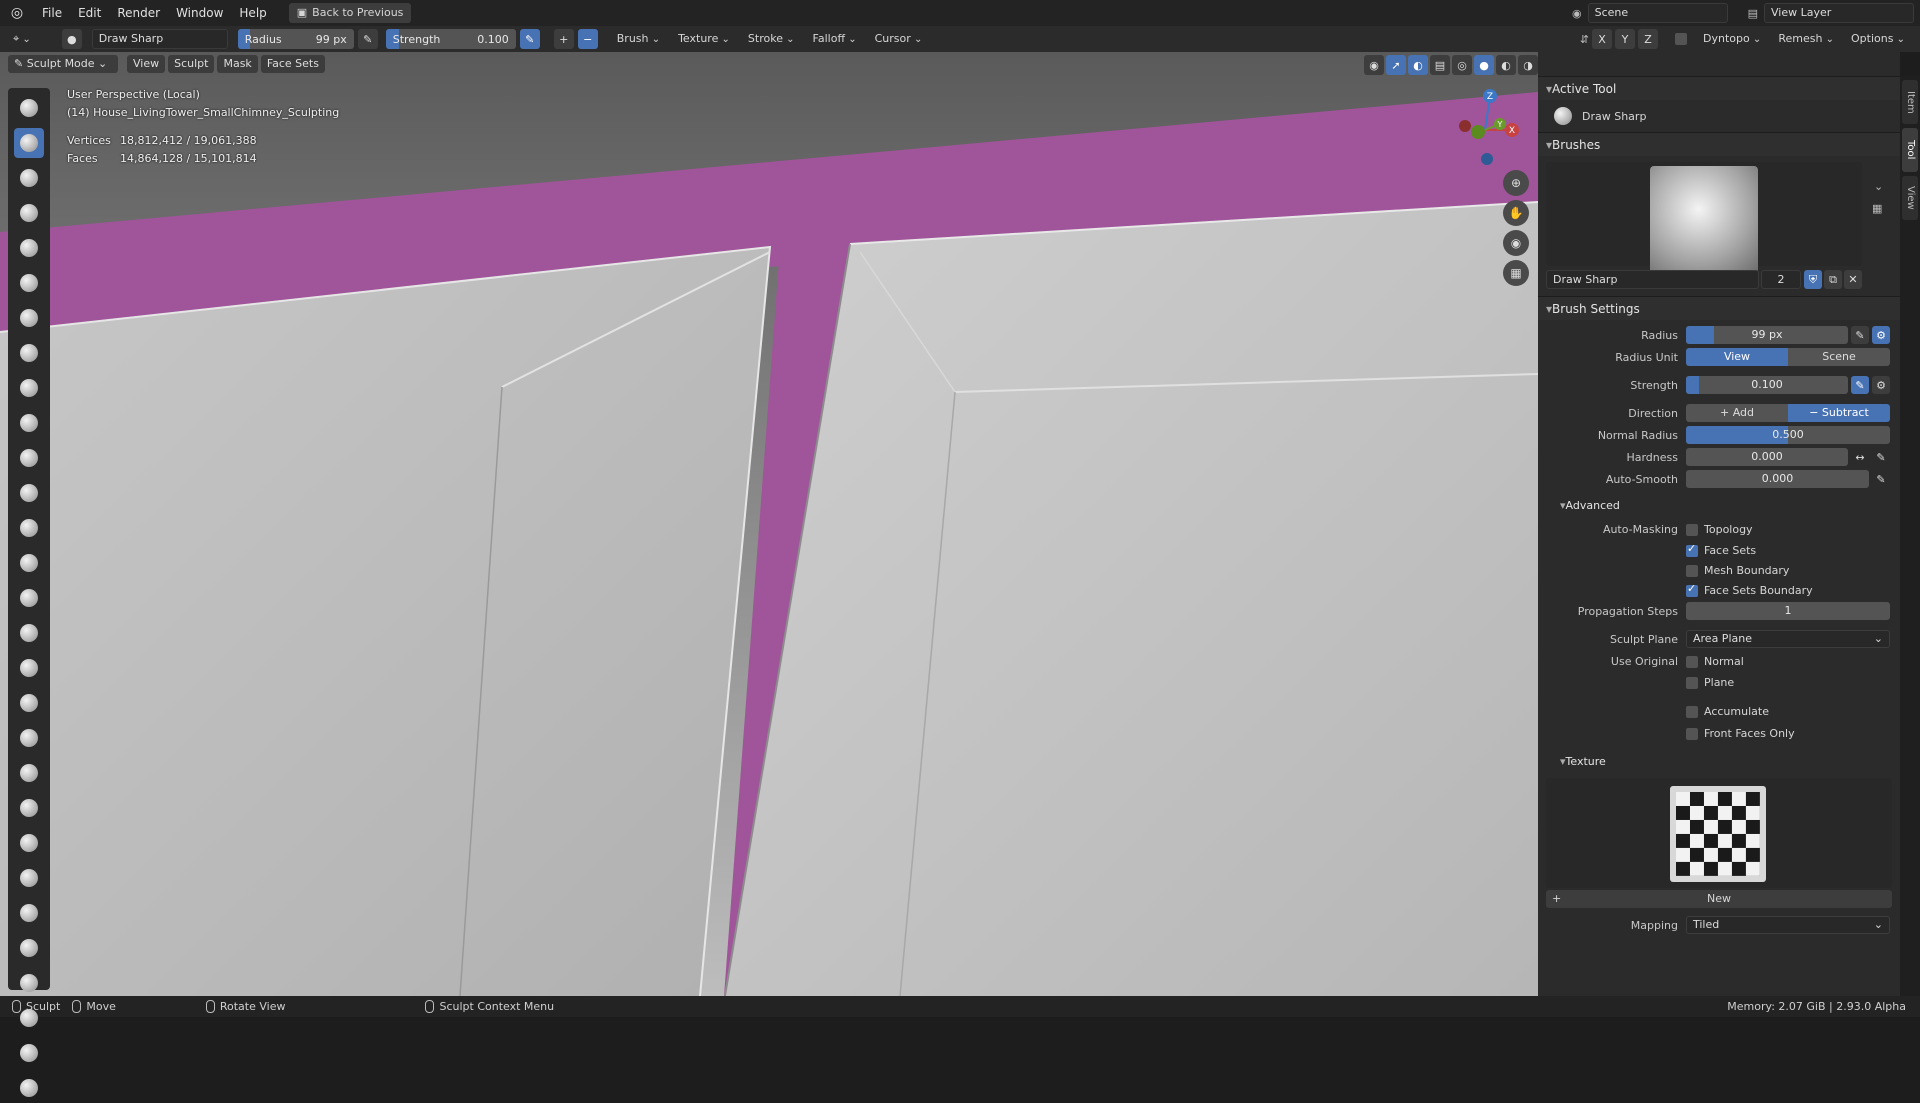  I want to click on blender-logo-icon: ◎, so click(17, 13).